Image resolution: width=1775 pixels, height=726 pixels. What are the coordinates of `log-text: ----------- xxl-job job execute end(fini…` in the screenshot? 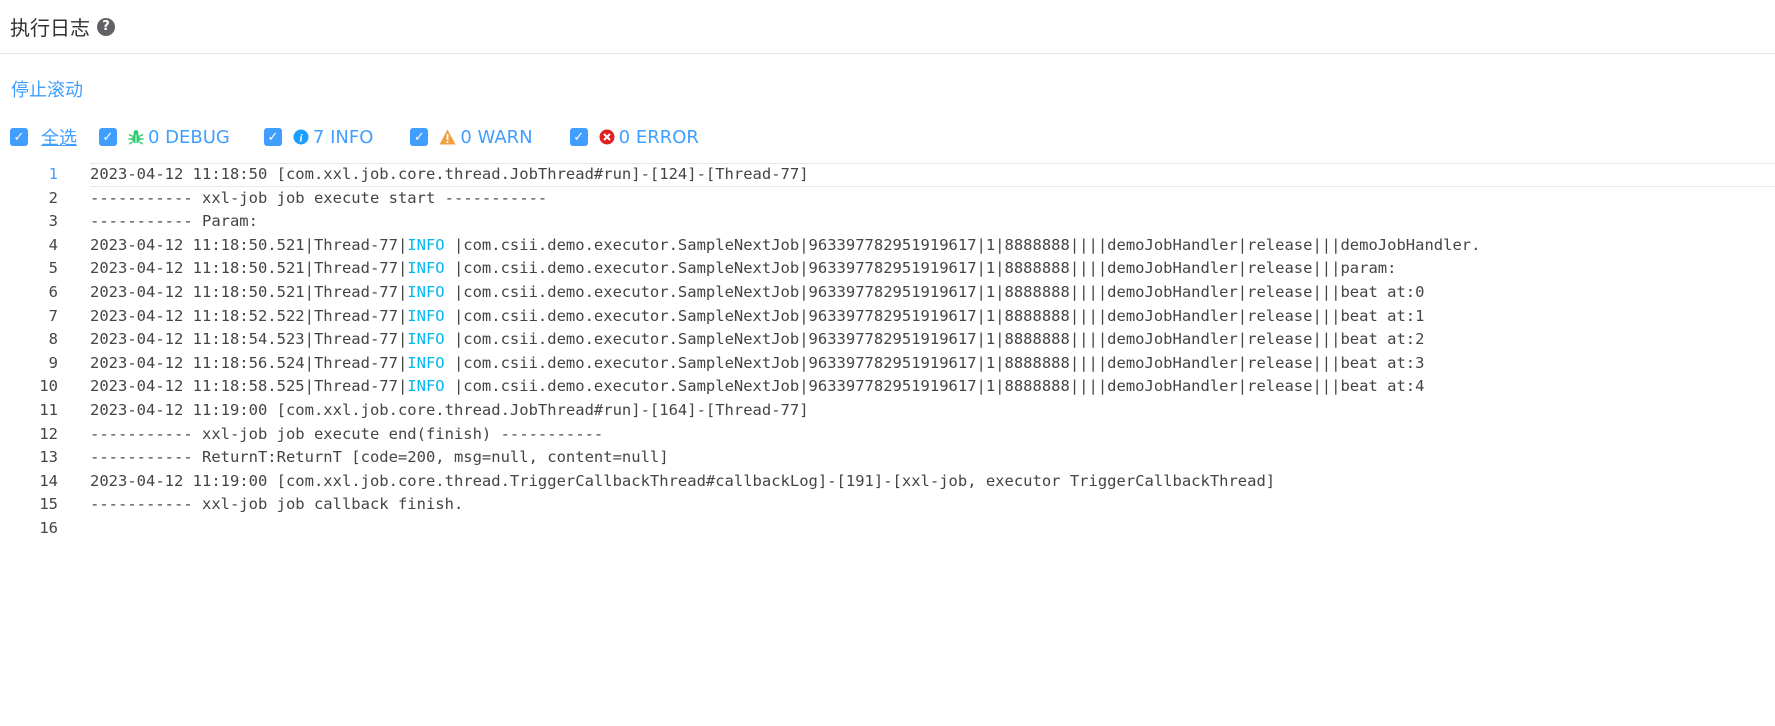 It's located at (346, 435).